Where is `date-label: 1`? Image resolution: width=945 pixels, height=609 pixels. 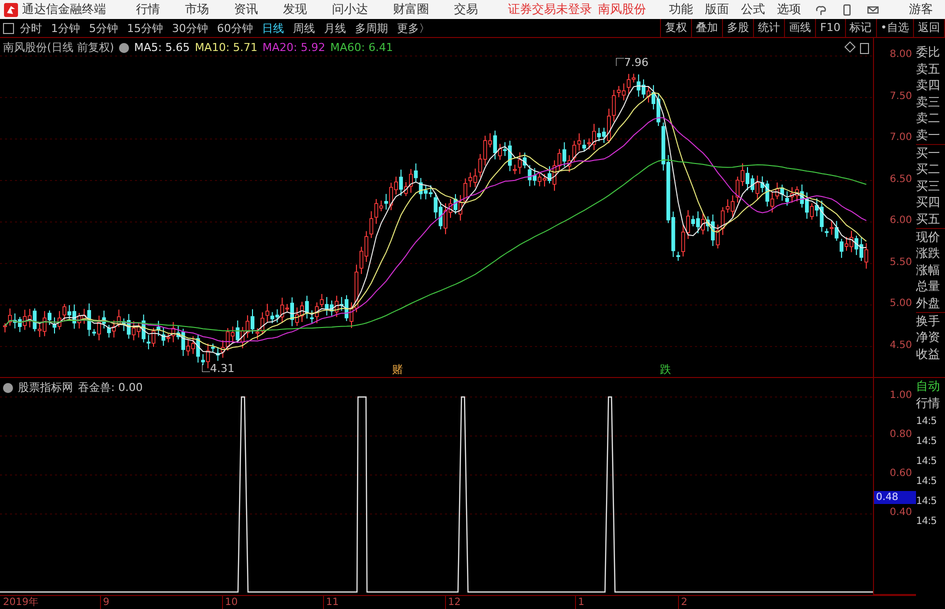
date-label: 1 is located at coordinates (579, 602).